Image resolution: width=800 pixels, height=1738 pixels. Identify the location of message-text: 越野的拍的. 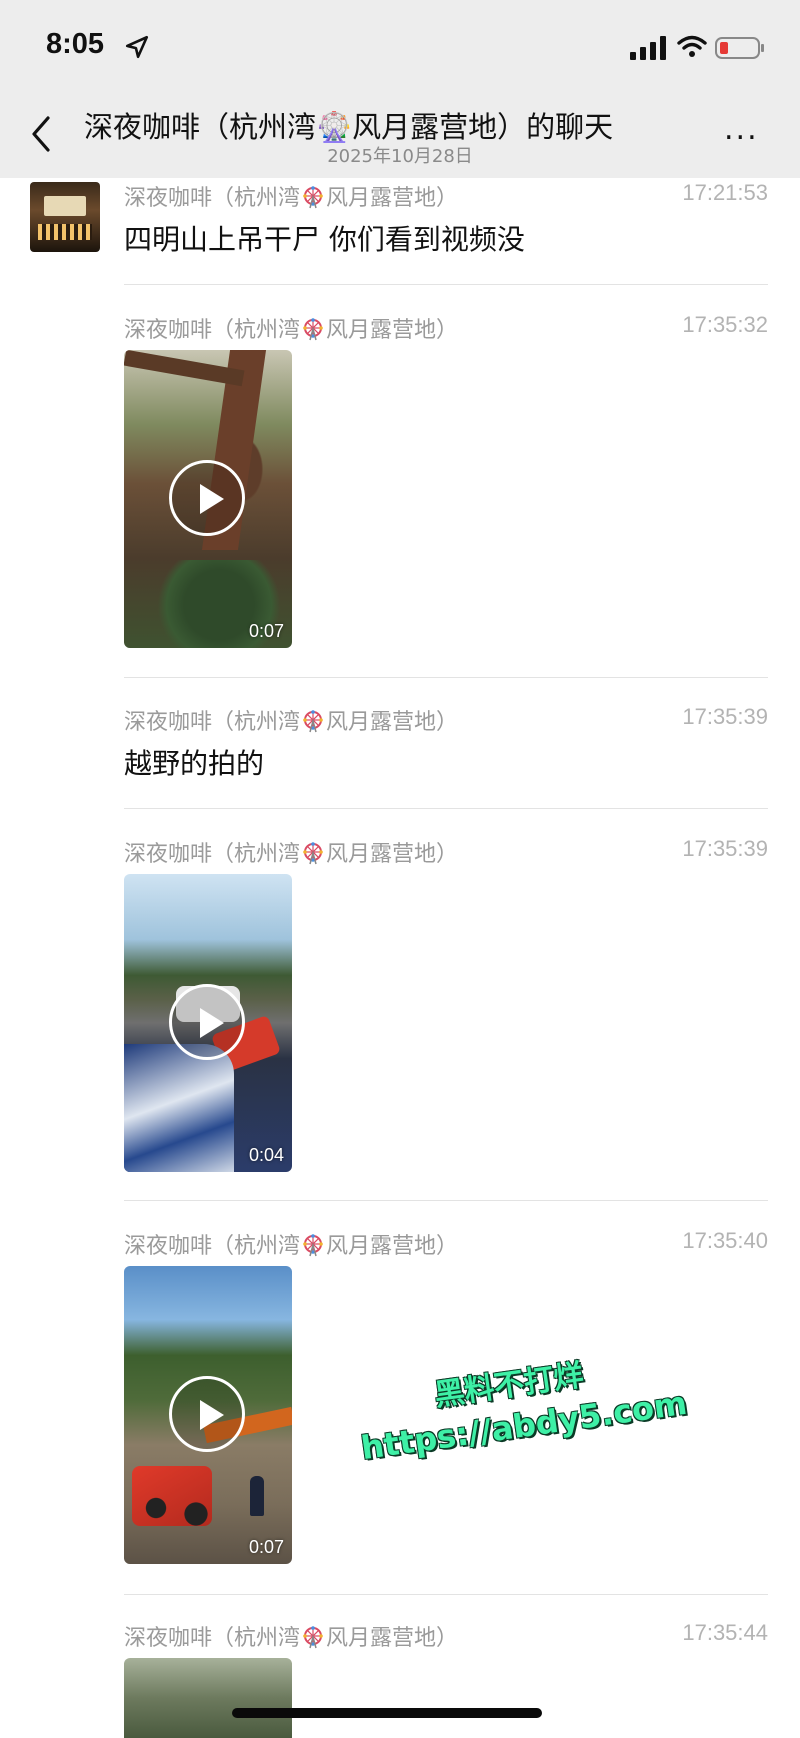
(194, 762).